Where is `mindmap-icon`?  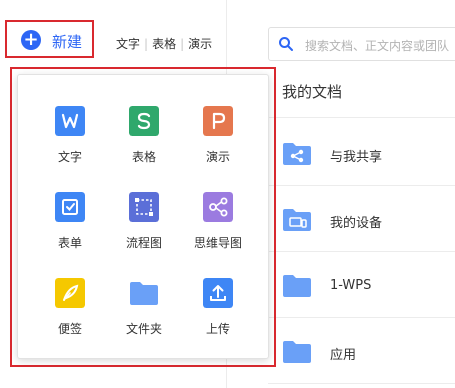
mindmap-icon is located at coordinates (218, 207).